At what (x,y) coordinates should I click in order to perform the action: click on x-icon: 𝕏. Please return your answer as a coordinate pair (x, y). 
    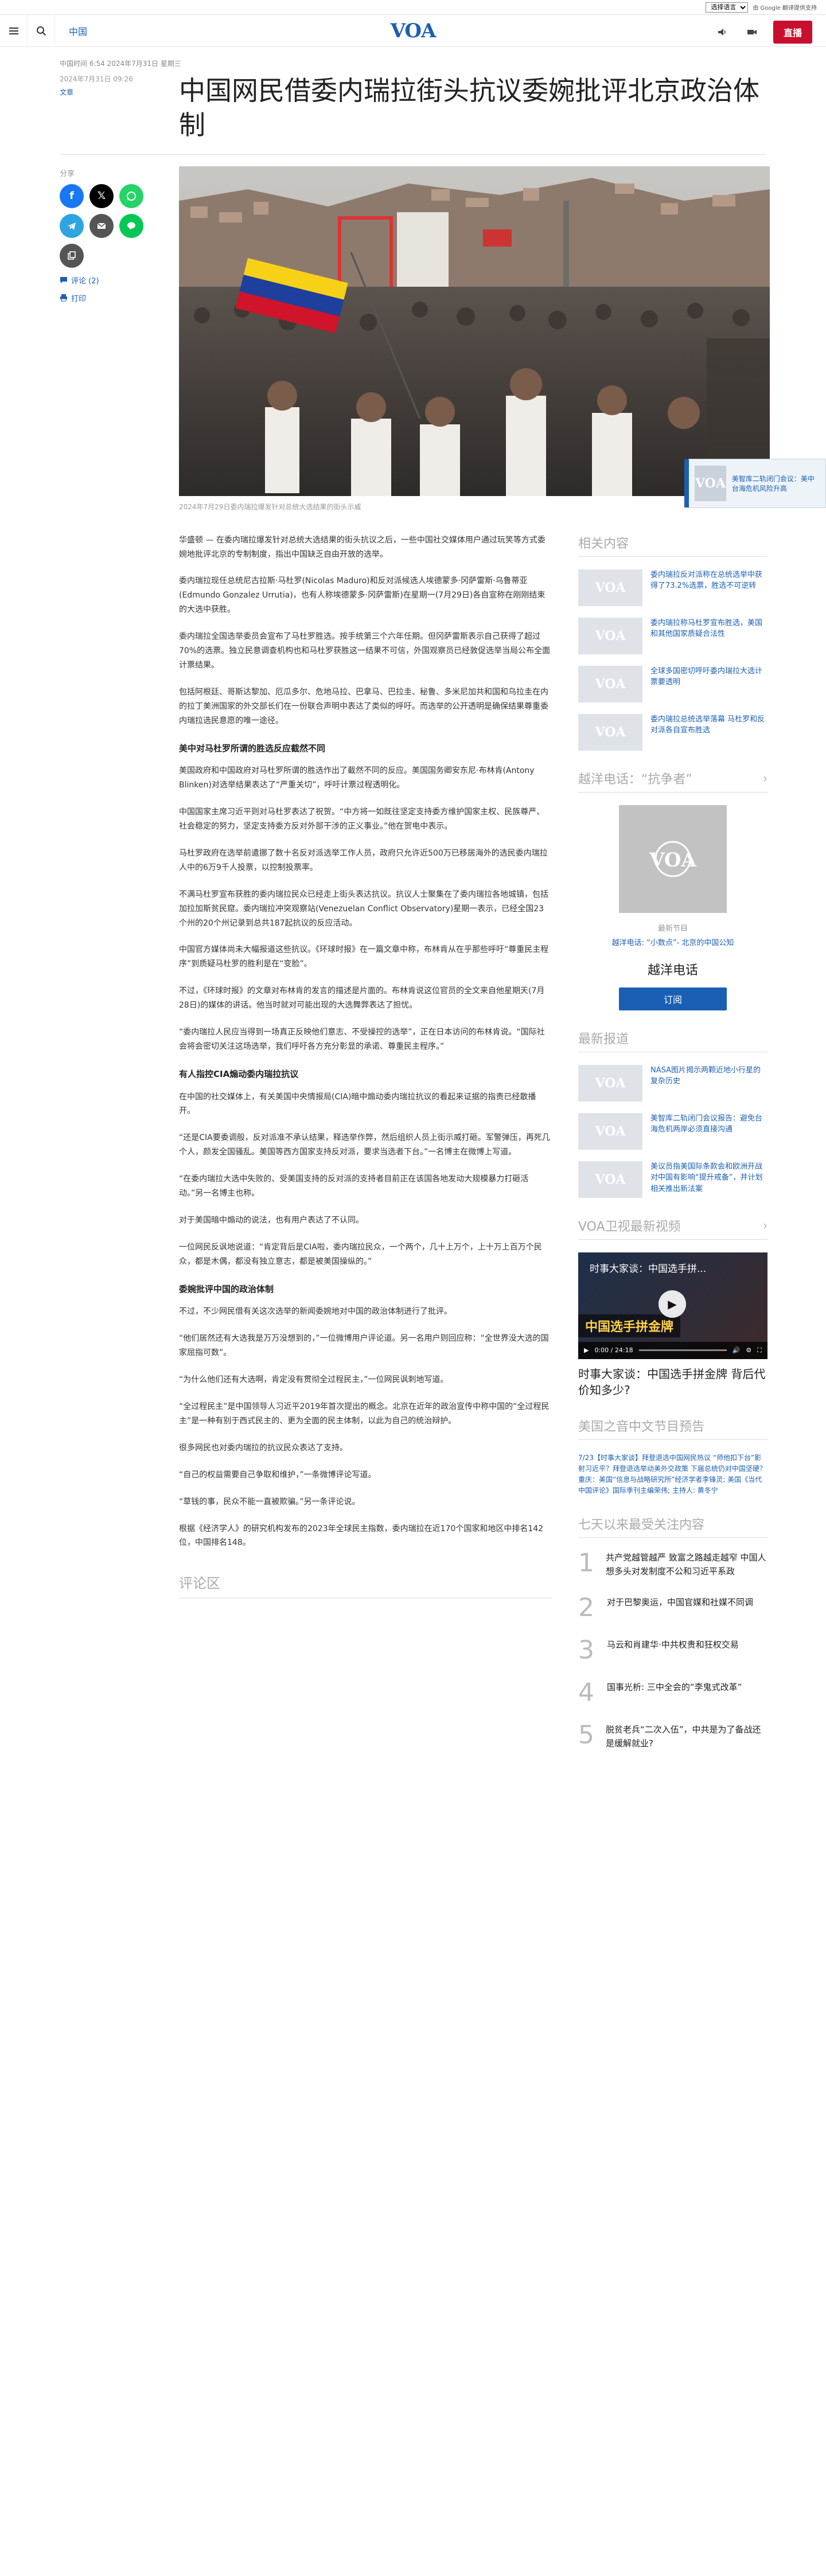
    Looking at the image, I should click on (101, 196).